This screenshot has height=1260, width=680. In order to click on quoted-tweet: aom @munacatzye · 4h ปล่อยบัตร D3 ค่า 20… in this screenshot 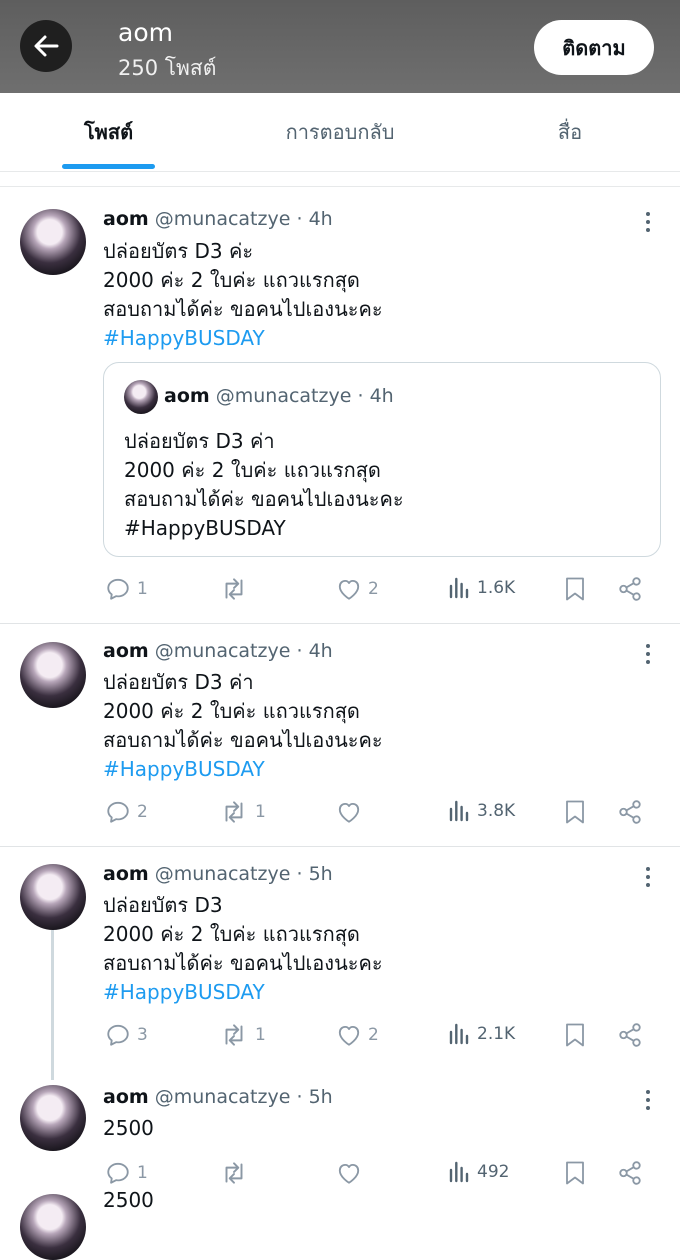, I will do `click(382, 459)`.